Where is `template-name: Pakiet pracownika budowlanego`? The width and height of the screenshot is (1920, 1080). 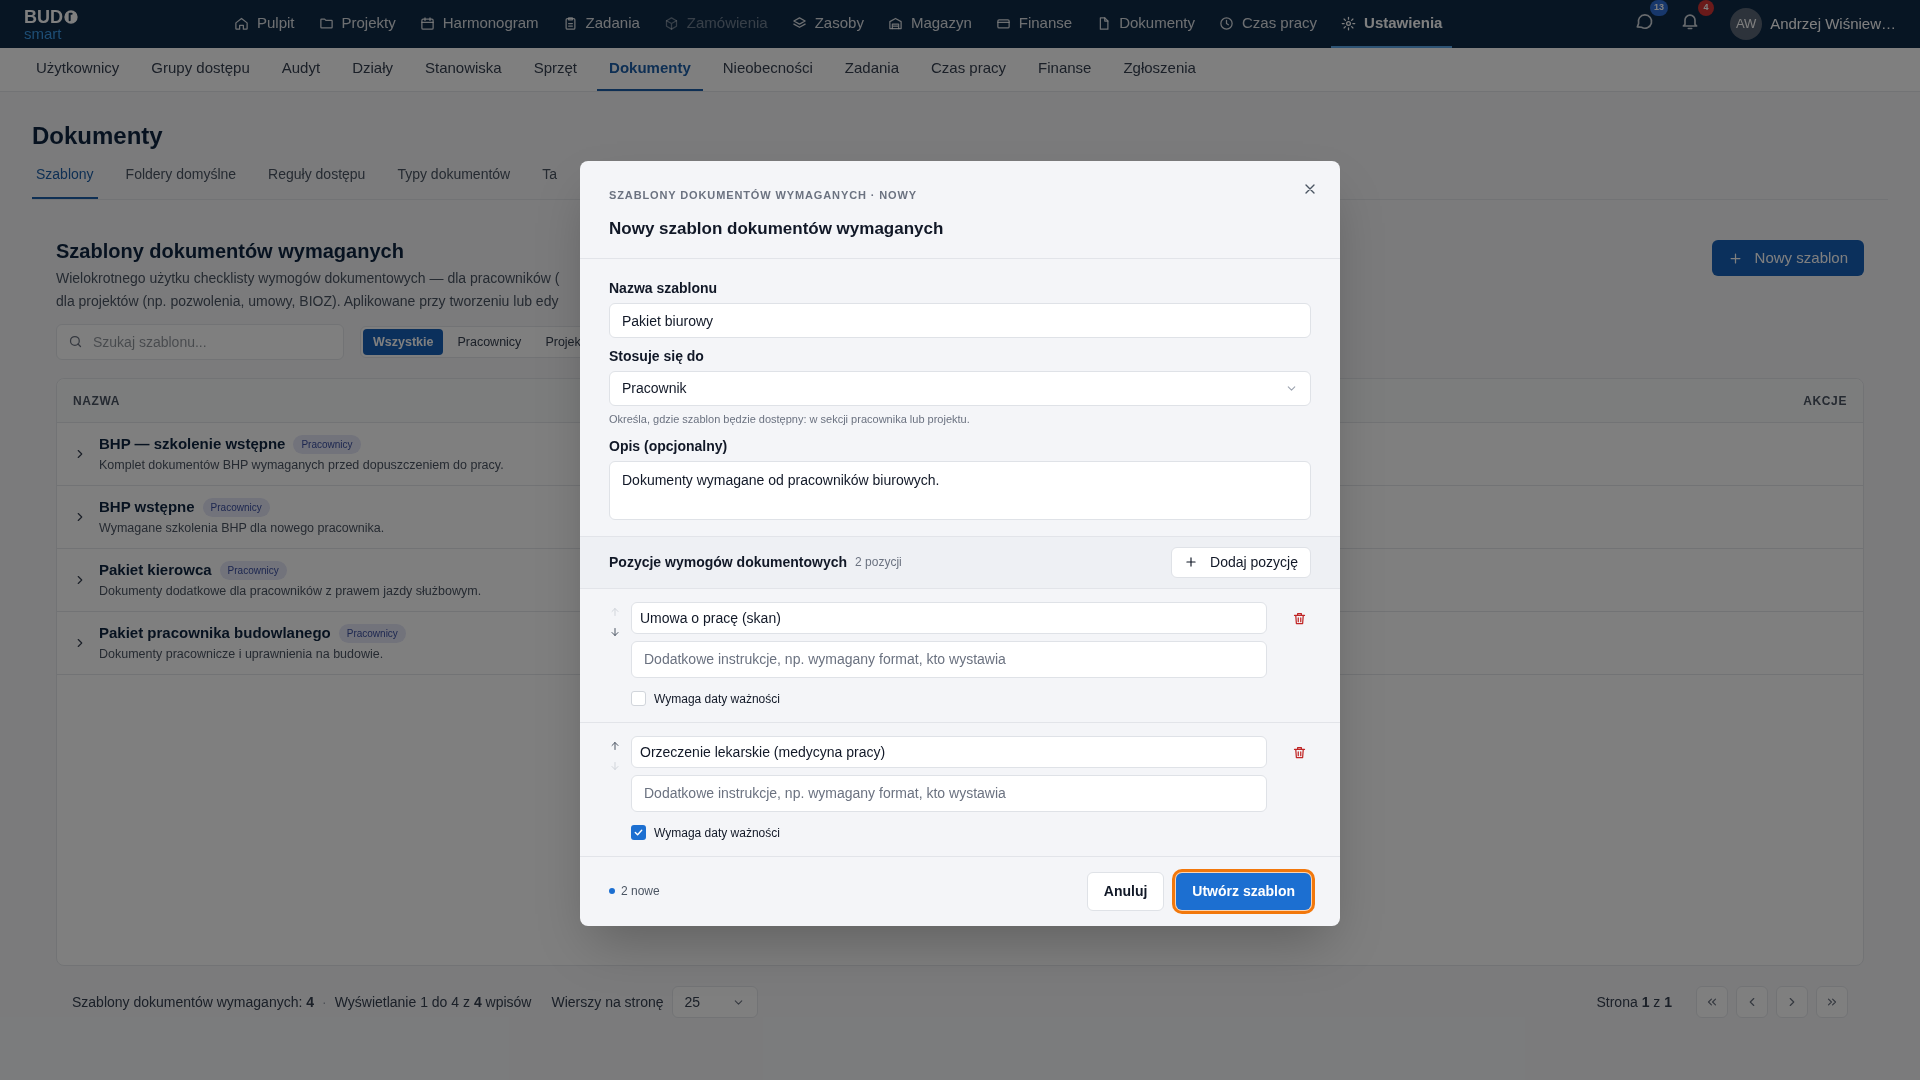
template-name: Pakiet pracownika budowlanego is located at coordinates (215, 633).